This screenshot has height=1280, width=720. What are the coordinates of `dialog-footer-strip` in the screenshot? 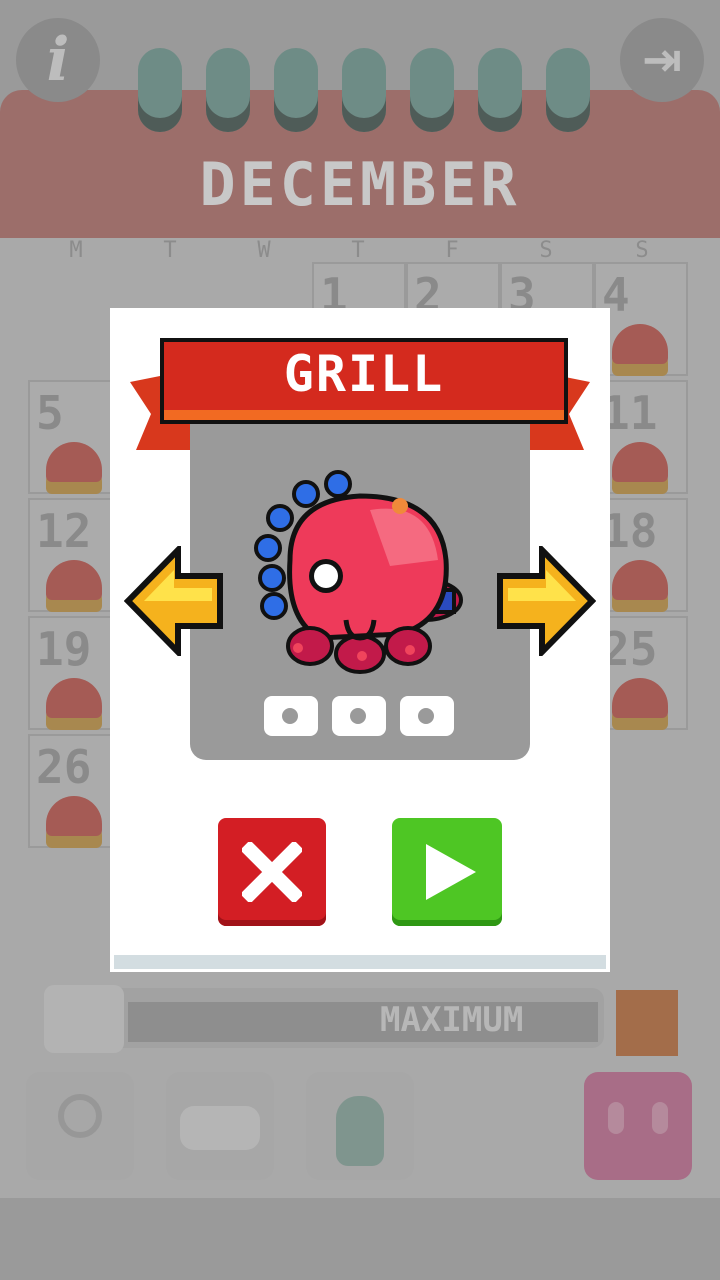 It's located at (360, 962).